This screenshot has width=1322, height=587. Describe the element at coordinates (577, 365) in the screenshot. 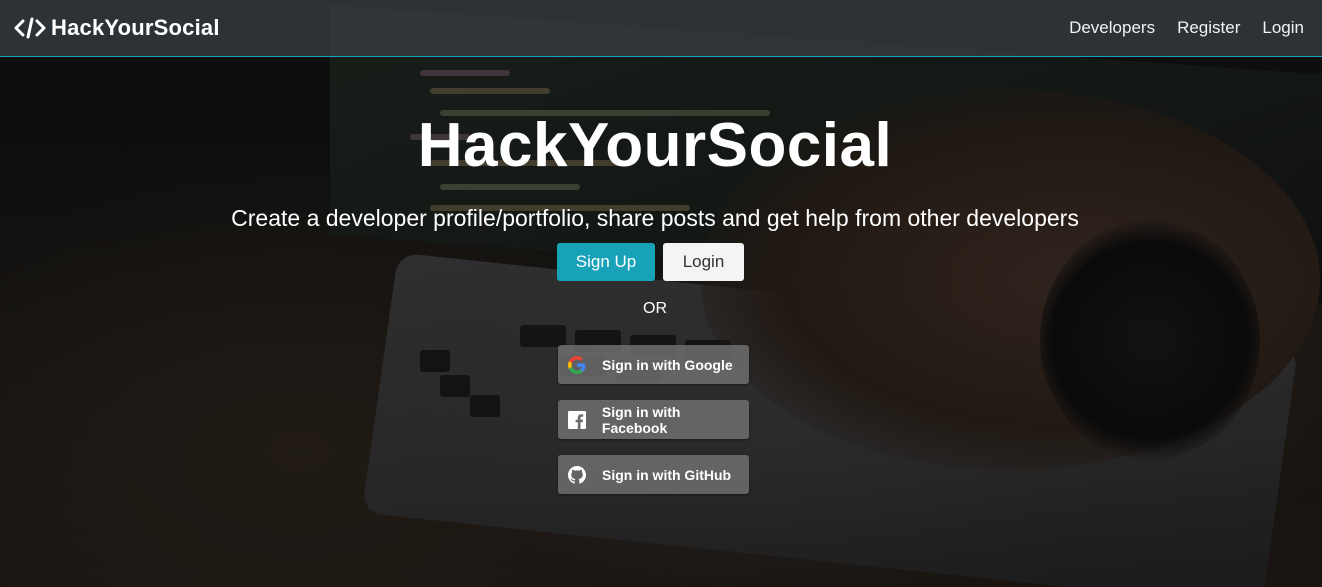

I see `google-icon` at that location.